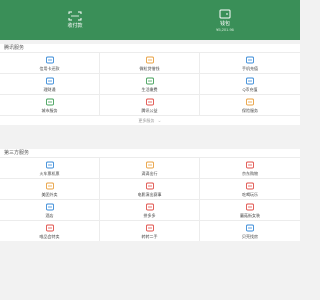 This screenshot has width=320, height=300. Describe the element at coordinates (149, 164) in the screenshot. I see `taxi-icon` at that location.